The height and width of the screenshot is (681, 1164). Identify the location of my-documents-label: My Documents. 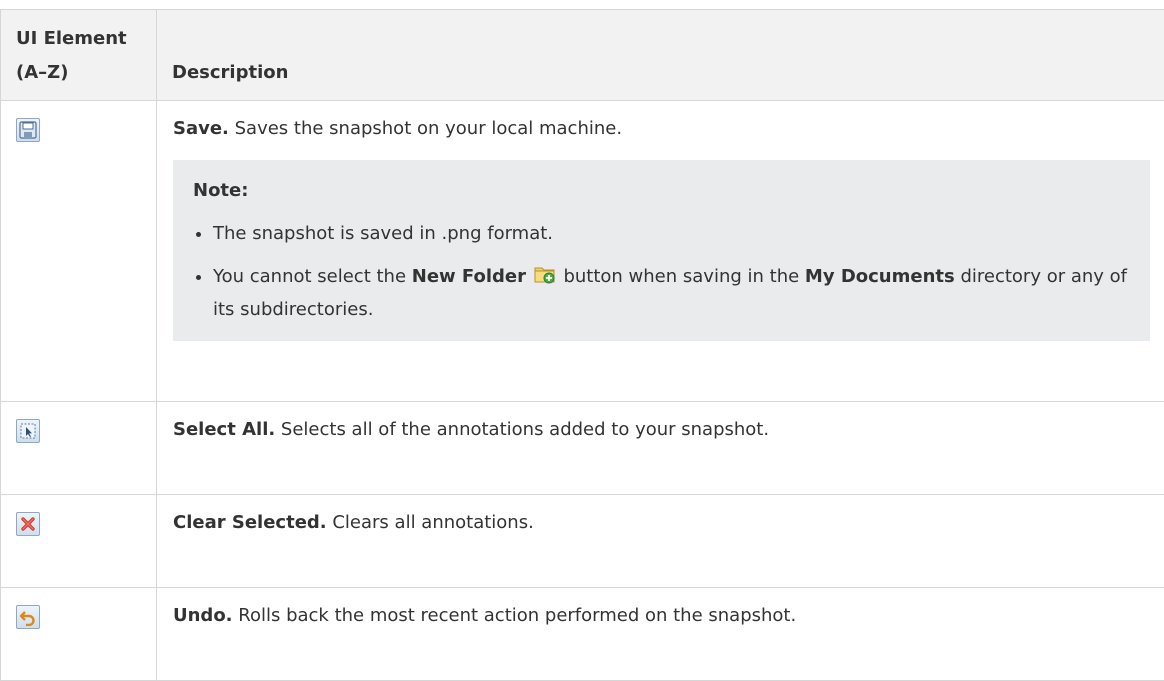
(879, 276).